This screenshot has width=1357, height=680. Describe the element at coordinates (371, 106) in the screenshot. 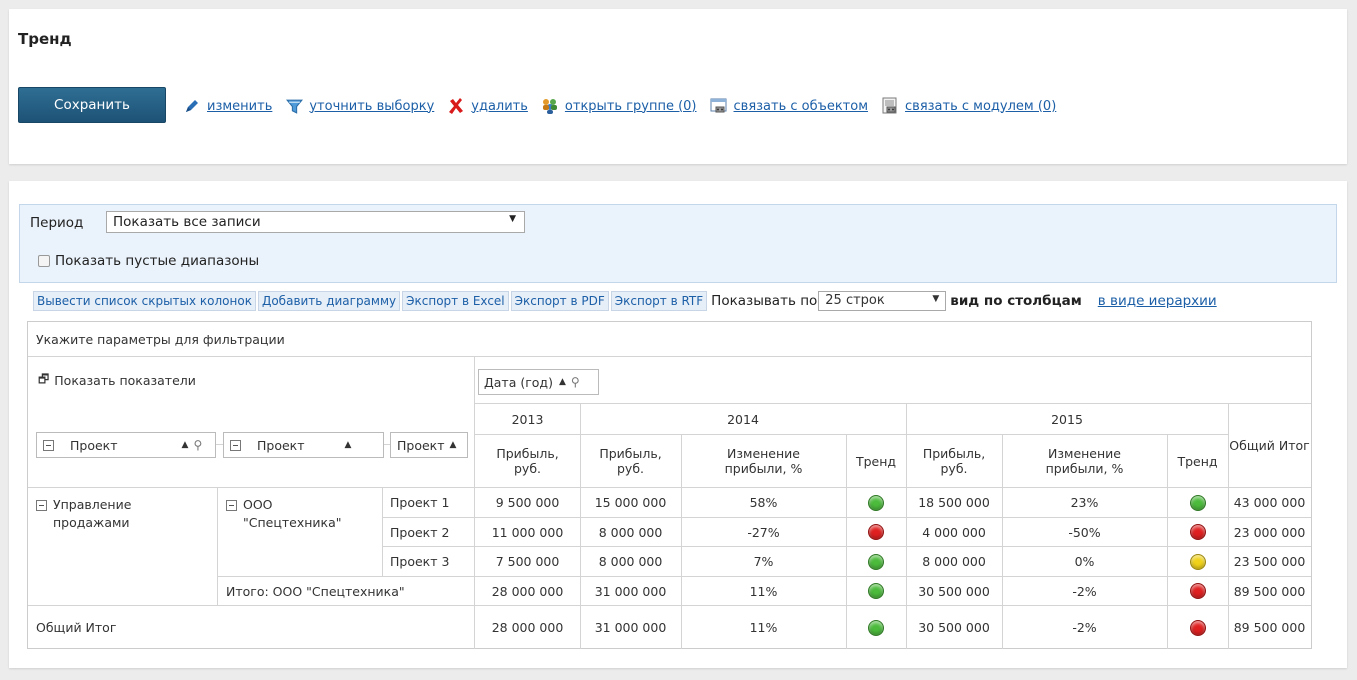

I see `refine-link: уточнить выборку` at that location.